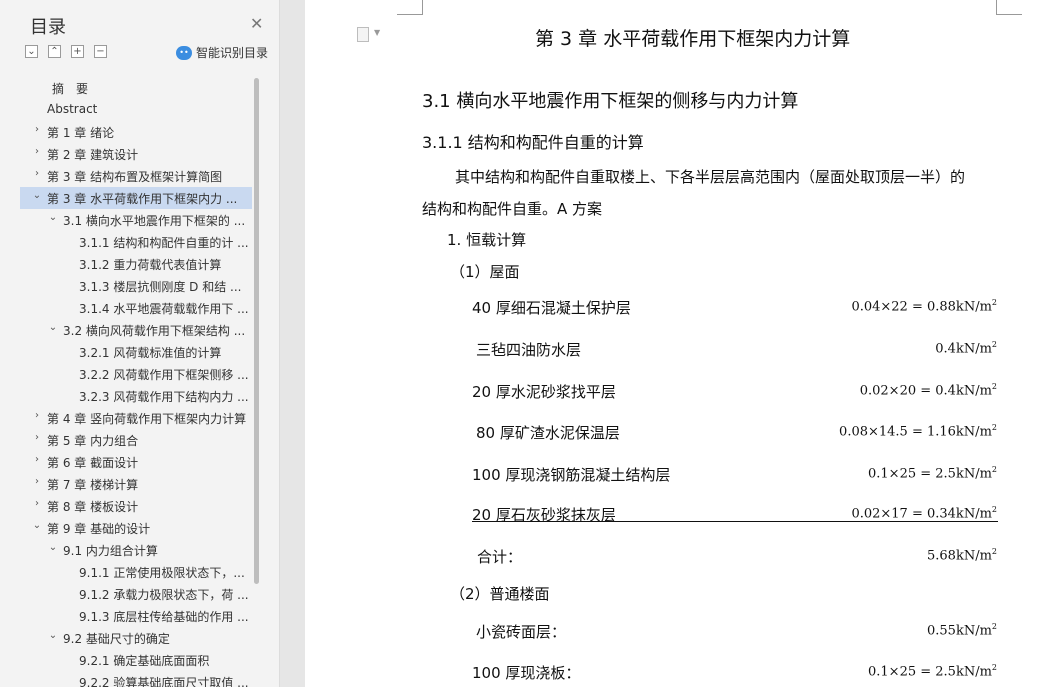 The image size is (1060, 687). Describe the element at coordinates (924, 513) in the screenshot. I see `load-item-value: 0.02×17 = 0.34kN/m2` at that location.